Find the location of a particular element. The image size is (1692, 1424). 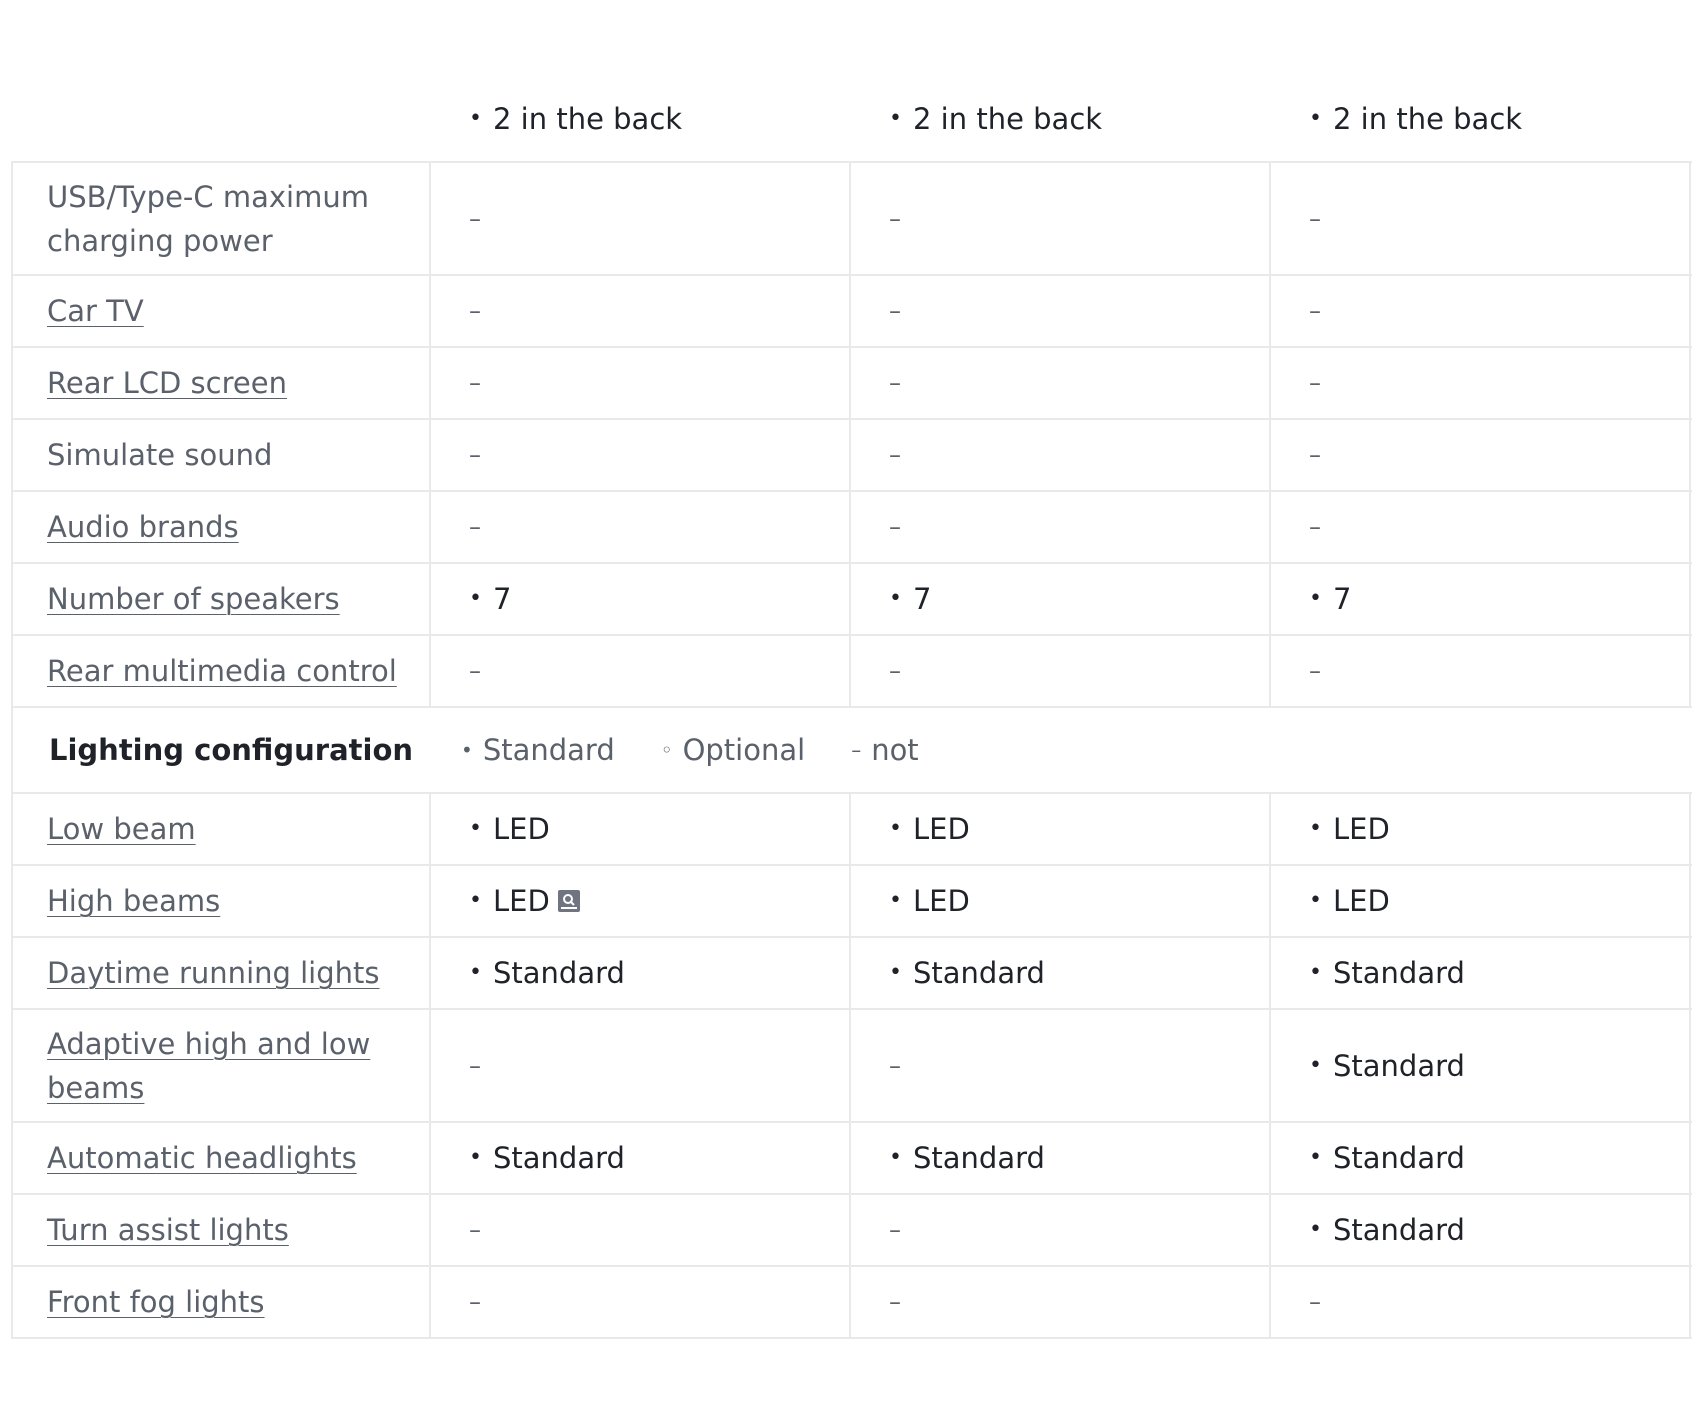

row-label-cell: Low beam is located at coordinates (221, 829).